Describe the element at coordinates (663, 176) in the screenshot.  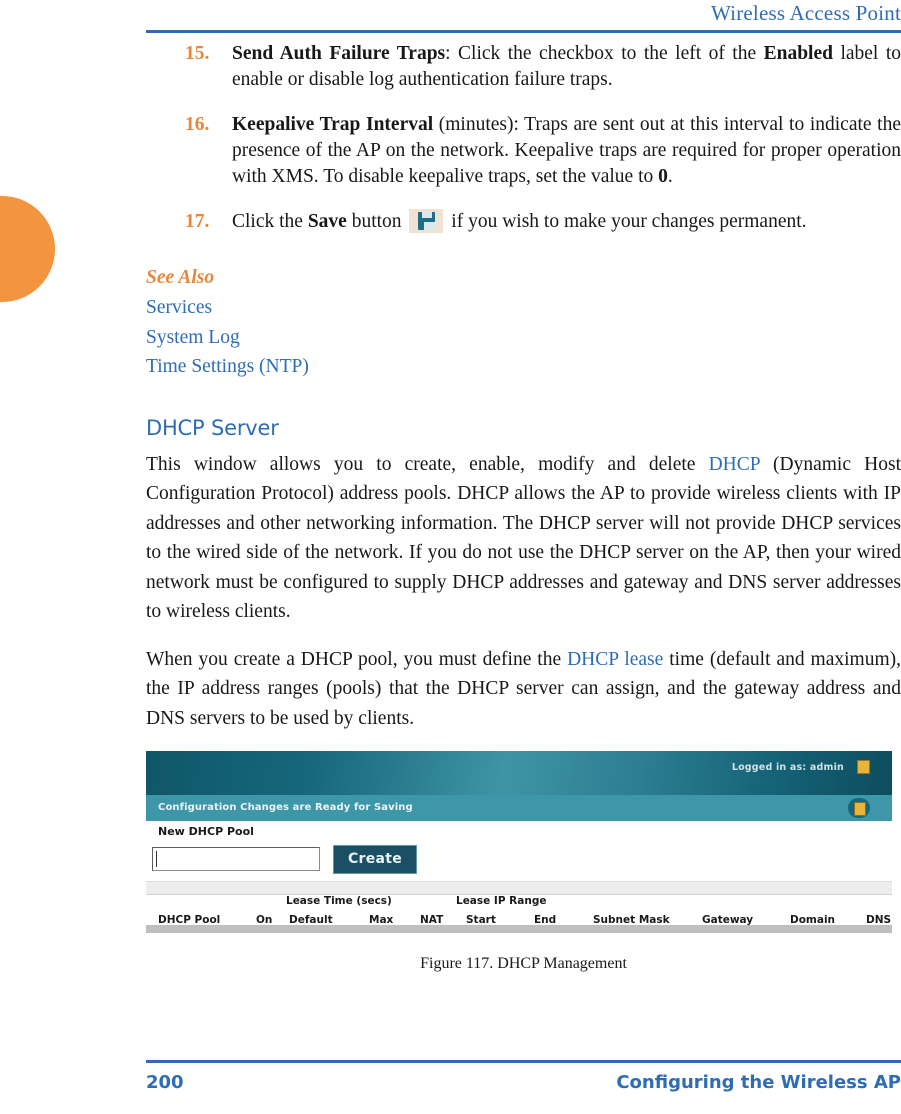
I see `list-item-emphasis: 0` at that location.